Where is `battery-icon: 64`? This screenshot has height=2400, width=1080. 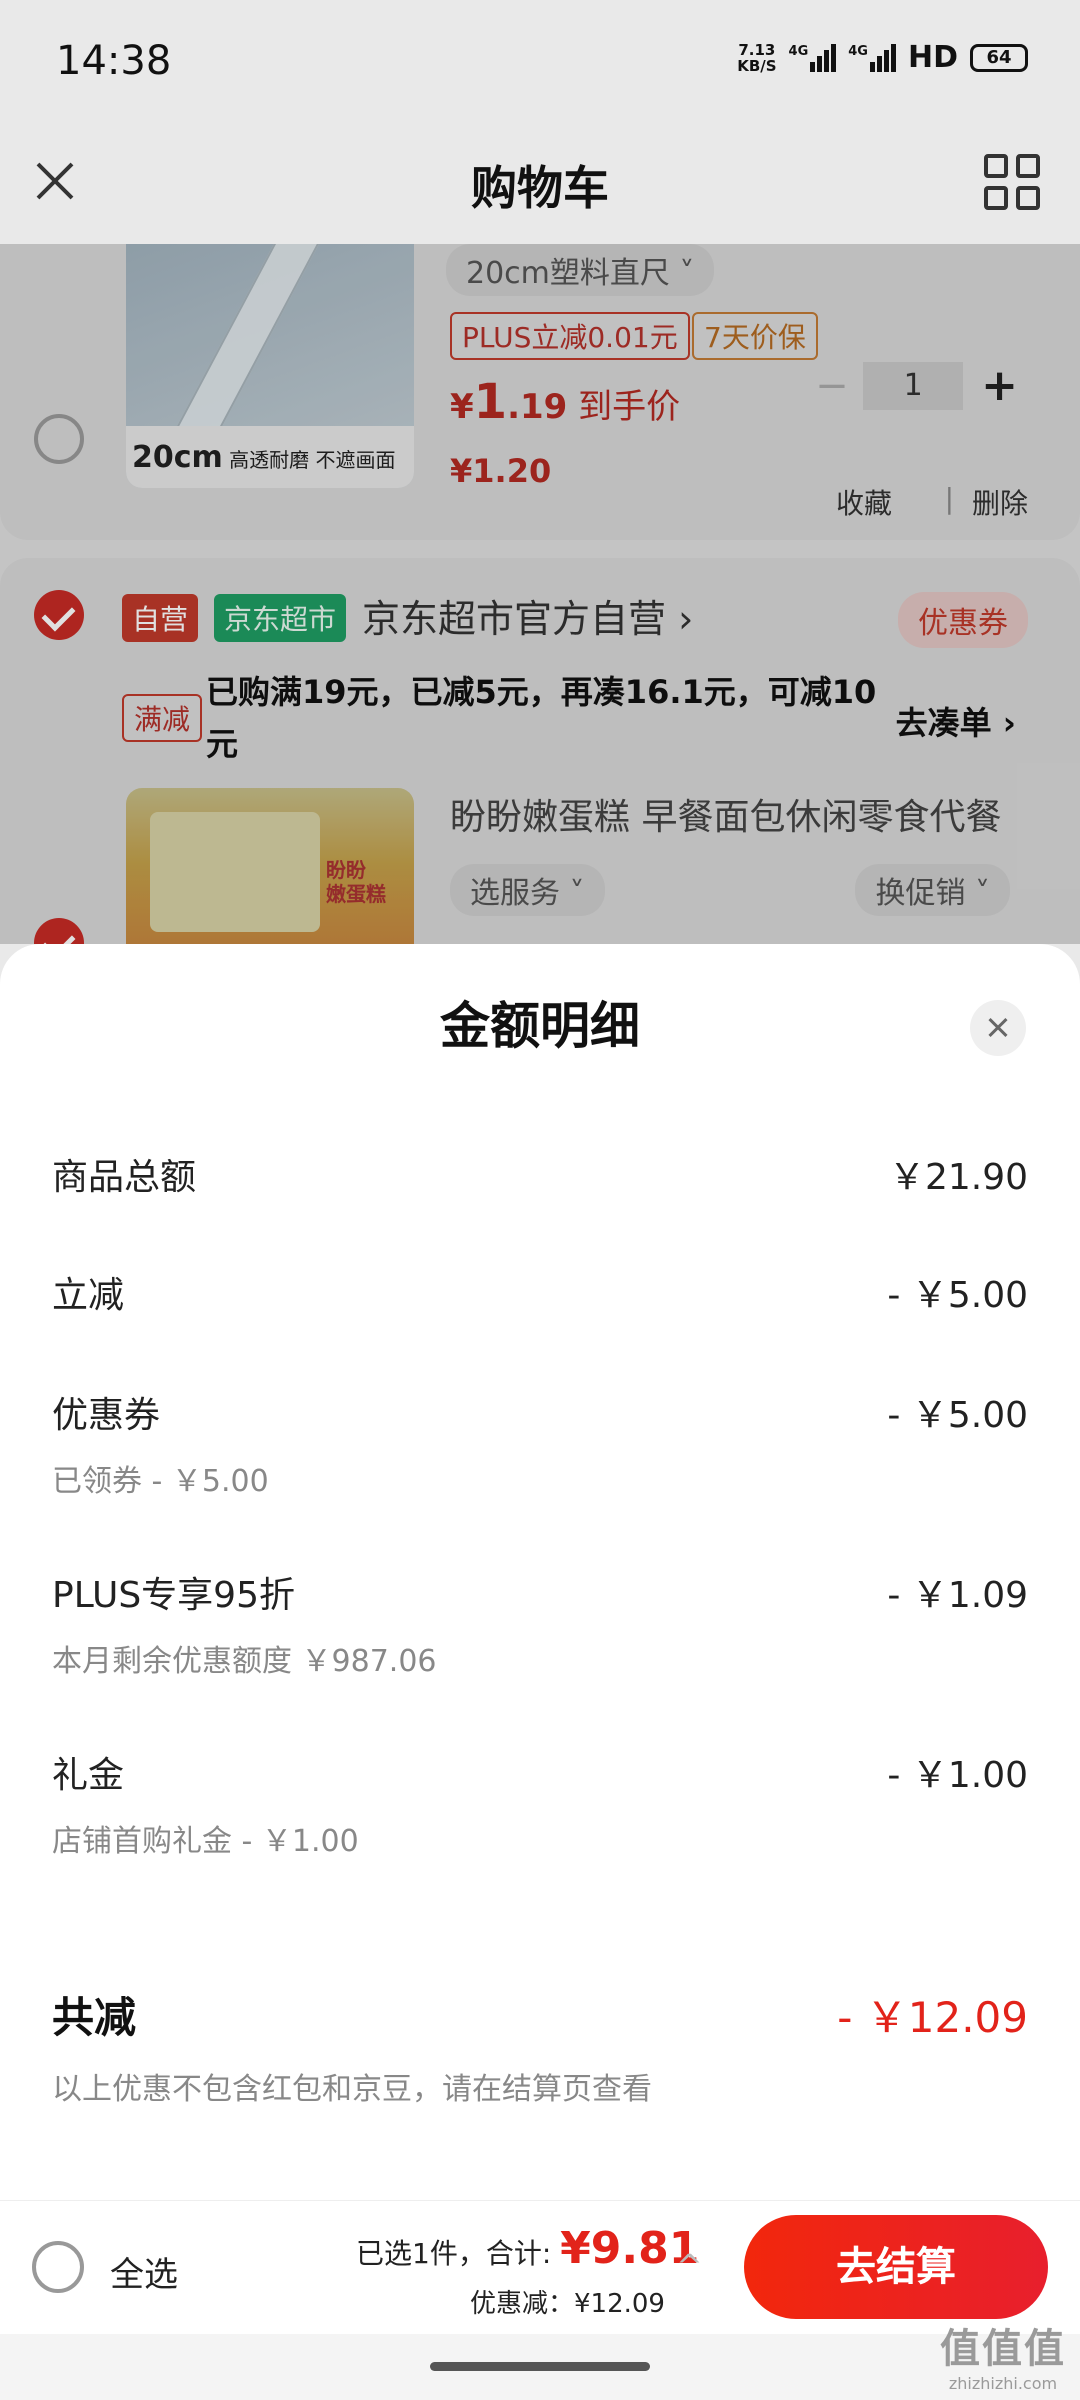
battery-icon: 64 is located at coordinates (999, 57).